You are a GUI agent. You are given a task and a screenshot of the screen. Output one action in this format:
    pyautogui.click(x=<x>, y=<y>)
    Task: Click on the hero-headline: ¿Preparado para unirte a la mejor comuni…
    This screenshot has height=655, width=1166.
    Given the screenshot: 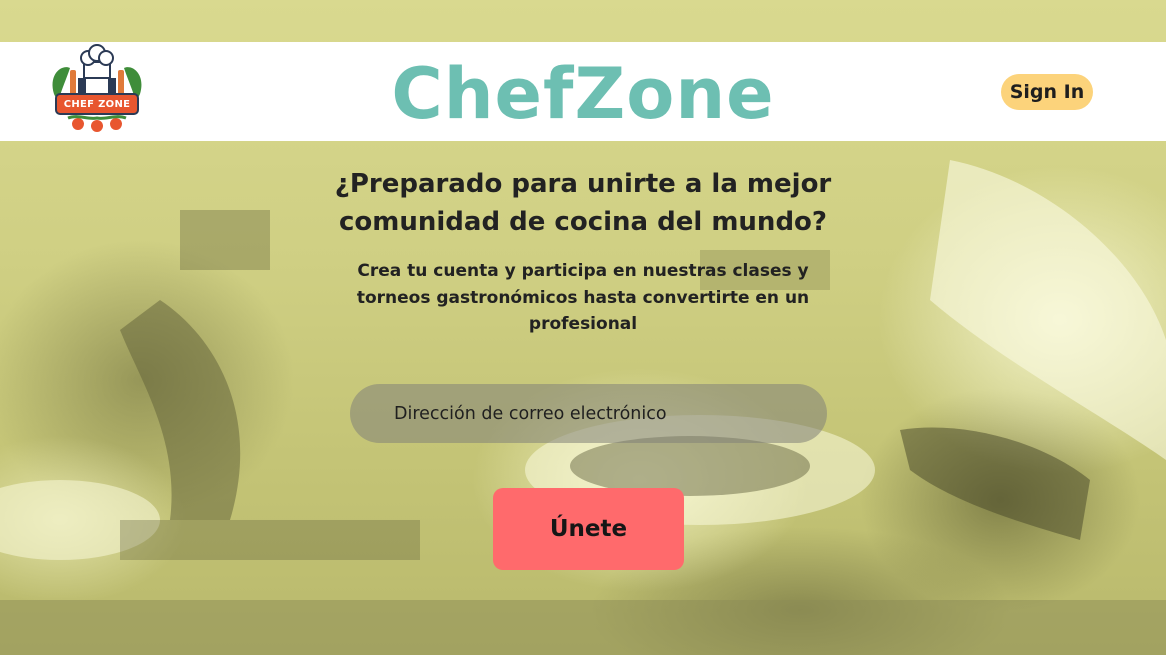 What is the action you would take?
    pyautogui.click(x=583, y=203)
    